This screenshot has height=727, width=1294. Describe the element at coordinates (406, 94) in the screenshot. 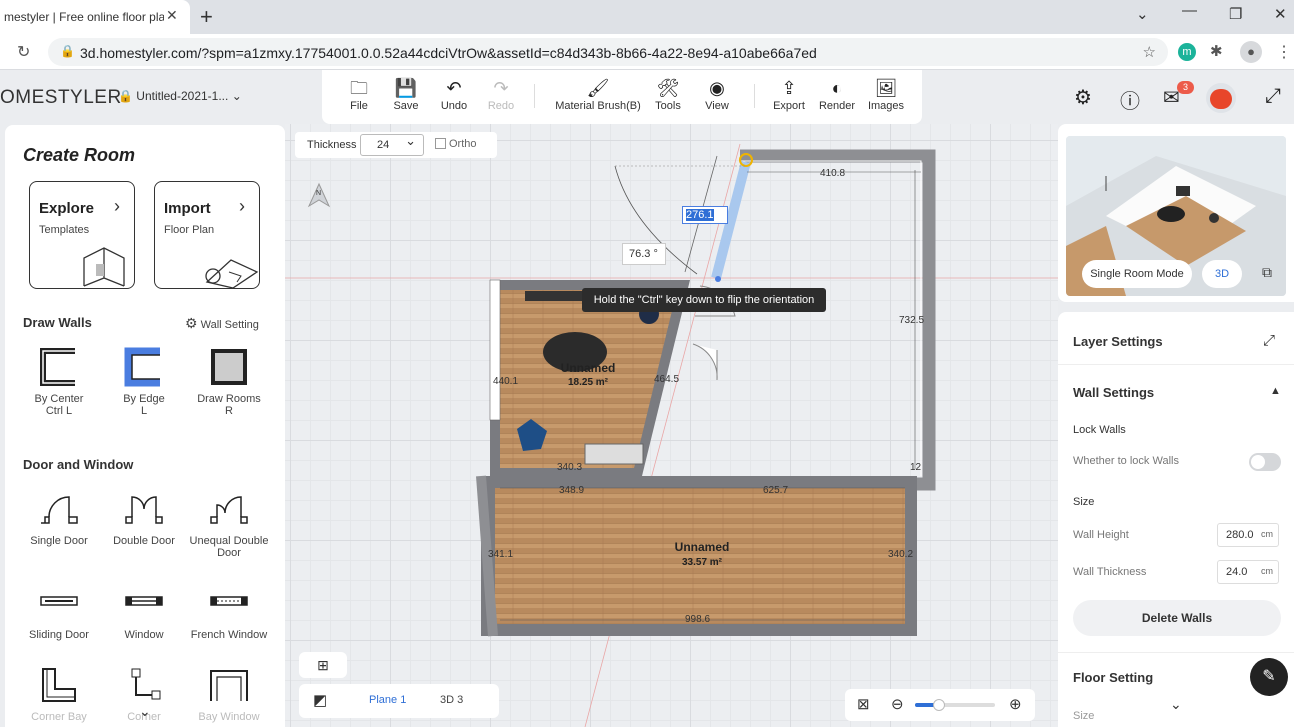

I see `save-button: 💾 Save` at that location.